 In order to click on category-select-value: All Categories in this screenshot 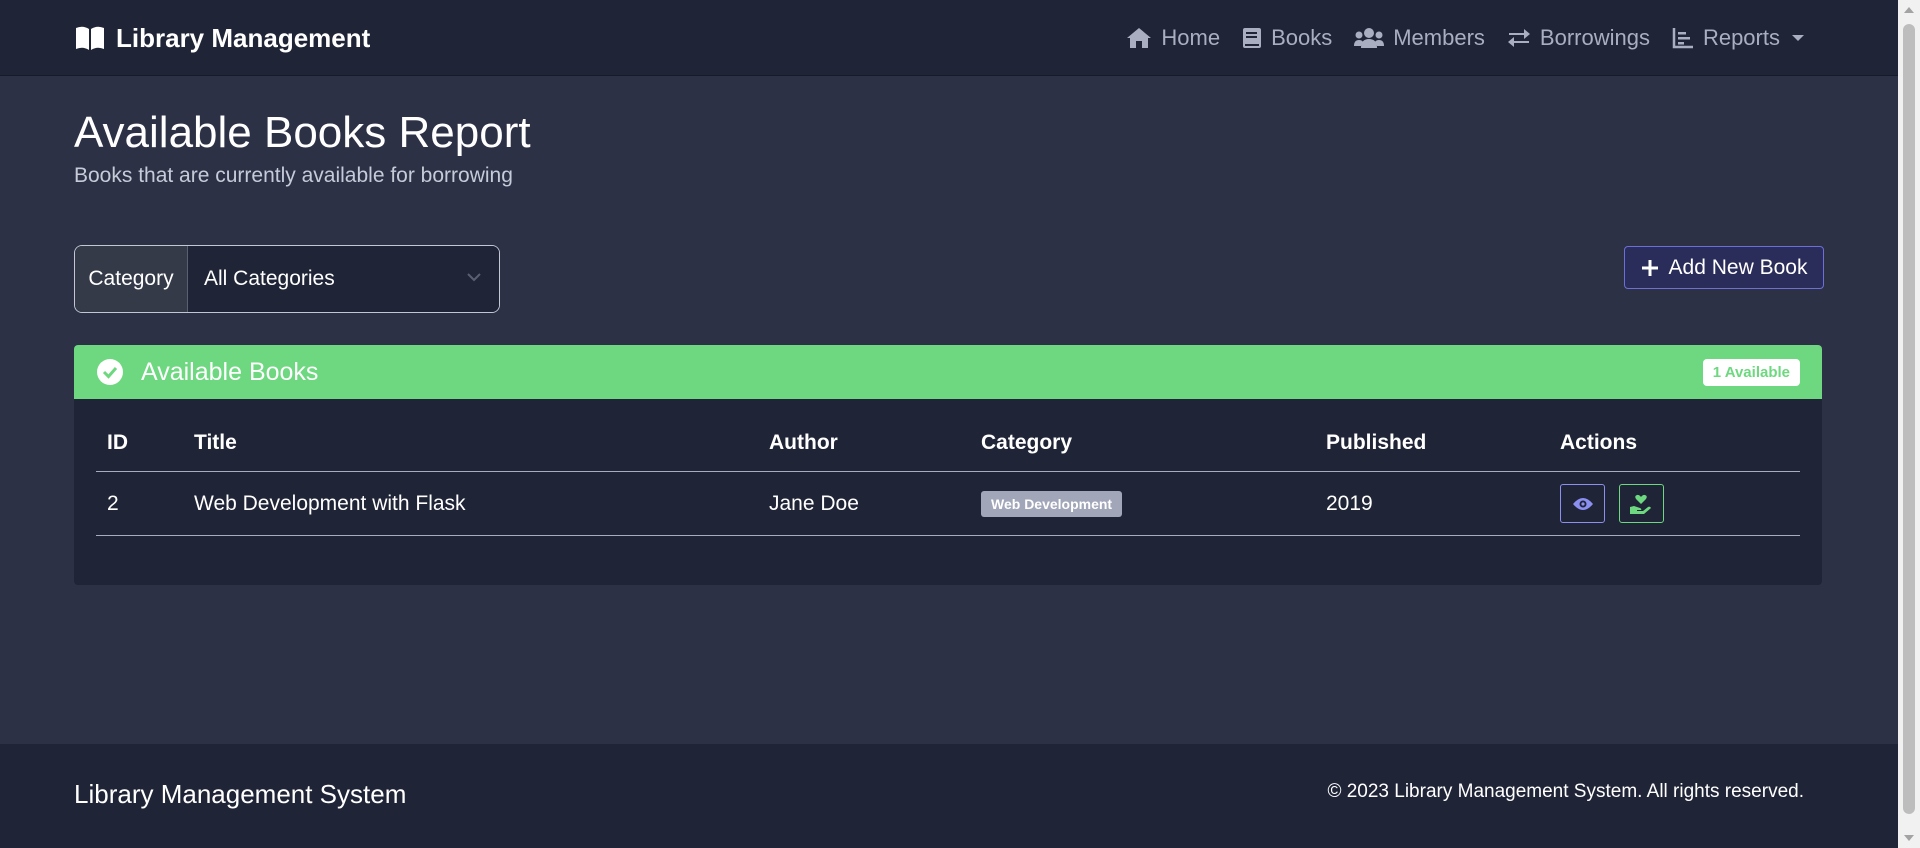, I will do `click(269, 278)`.